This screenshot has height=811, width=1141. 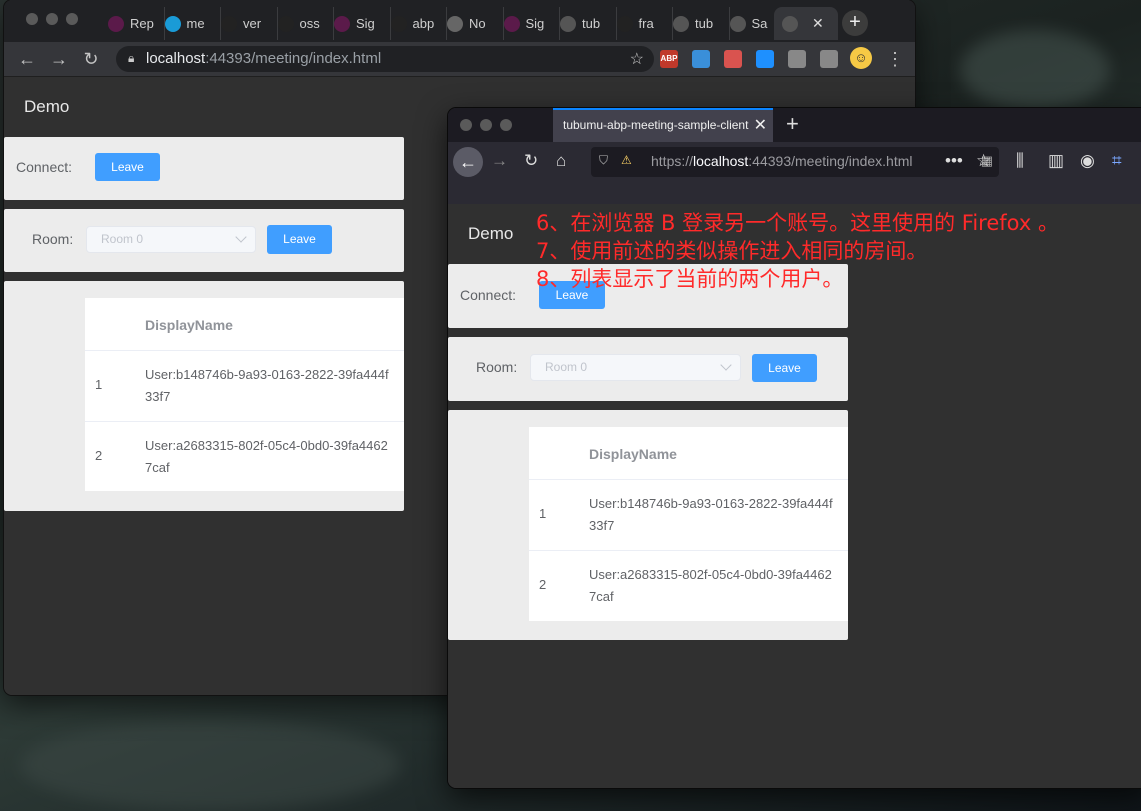 What do you see at coordinates (733, 59) in the screenshot?
I see `network-ext-icon` at bounding box center [733, 59].